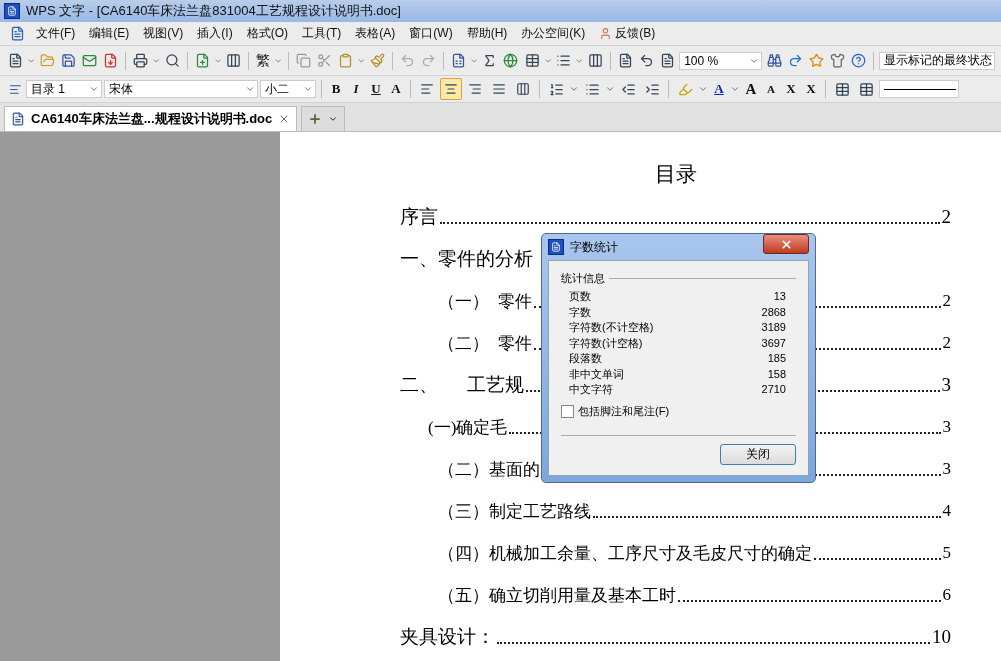 This screenshot has width=1001, height=661. I want to click on toc-entry-text: 夹具设计：, so click(447, 637).